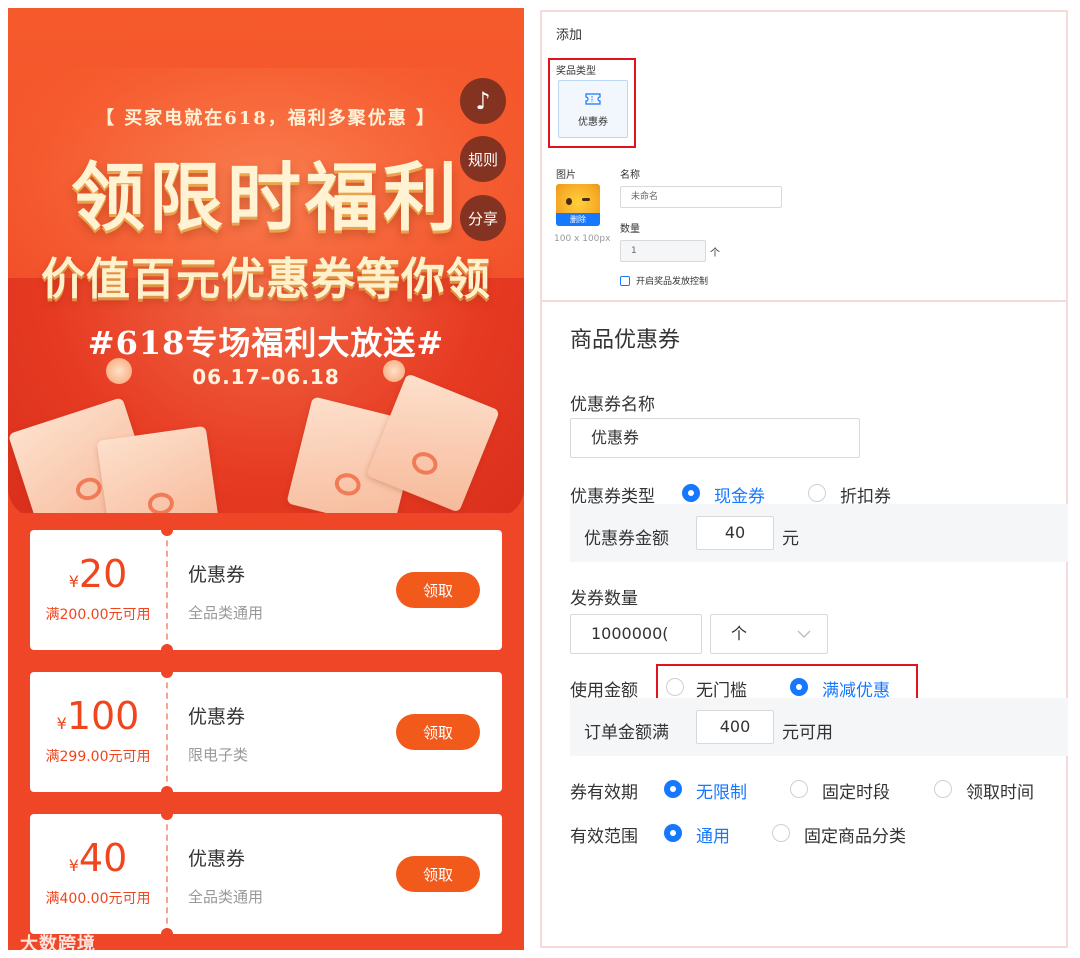 The width and height of the screenshot is (1080, 958). Describe the element at coordinates (790, 539) in the screenshot. I see `amount-unit: 元` at that location.